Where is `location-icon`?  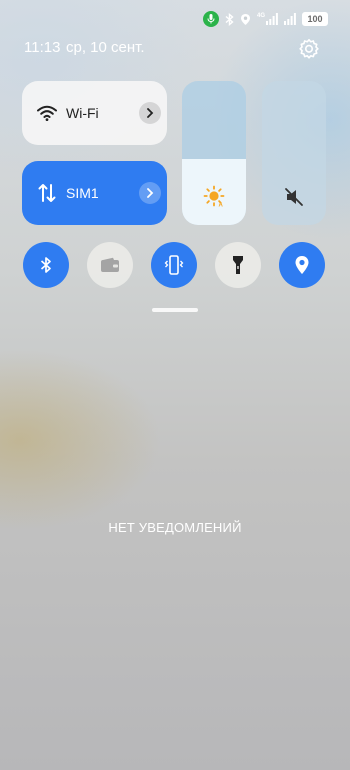 location-icon is located at coordinates (302, 265).